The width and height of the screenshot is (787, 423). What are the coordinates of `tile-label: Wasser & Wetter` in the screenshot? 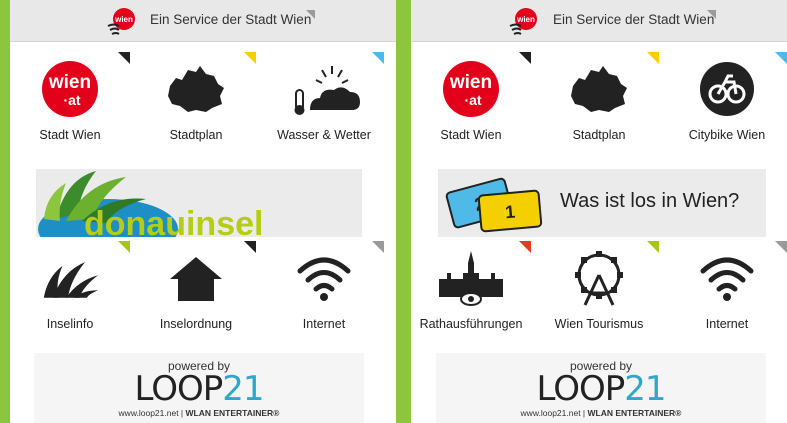 It's located at (324, 135).